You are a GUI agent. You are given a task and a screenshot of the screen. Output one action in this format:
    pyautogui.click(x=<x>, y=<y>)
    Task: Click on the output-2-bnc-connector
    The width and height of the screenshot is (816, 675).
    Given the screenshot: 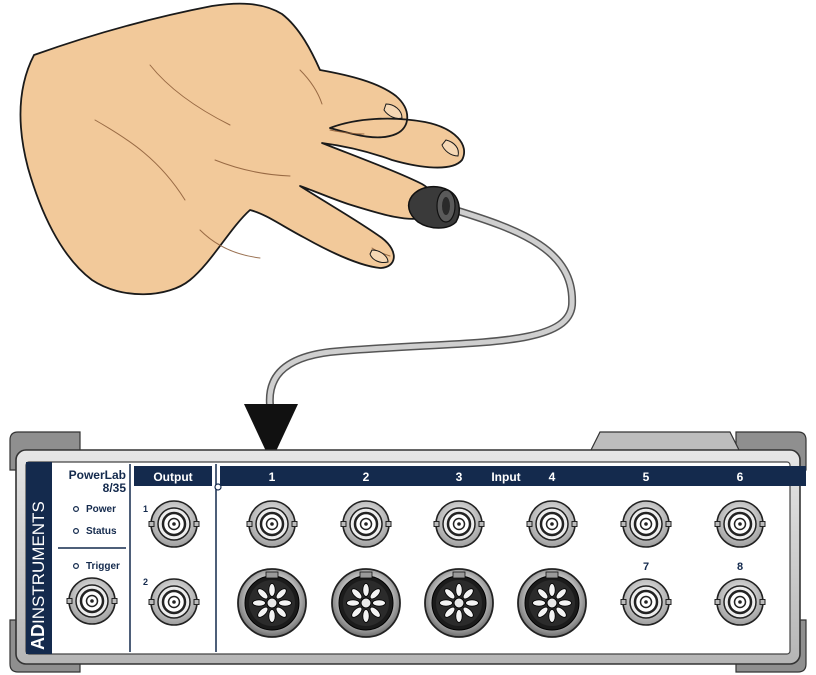 What is the action you would take?
    pyautogui.click(x=174, y=602)
    